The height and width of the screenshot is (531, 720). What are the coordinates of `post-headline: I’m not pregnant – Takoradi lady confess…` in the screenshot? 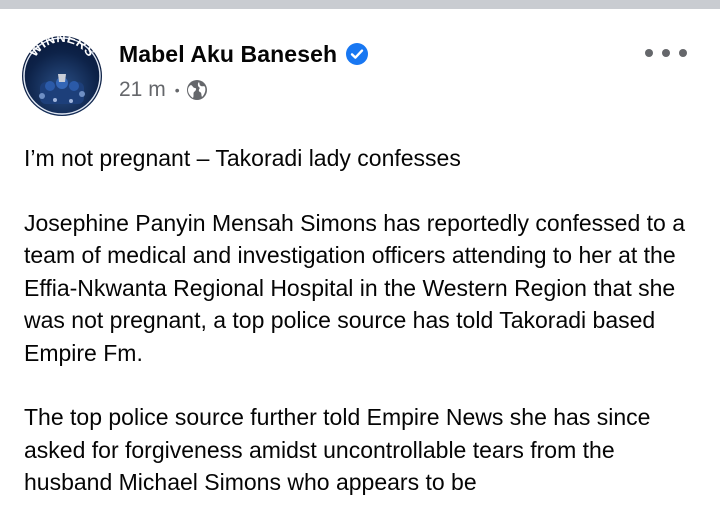 It's located at (242, 158).